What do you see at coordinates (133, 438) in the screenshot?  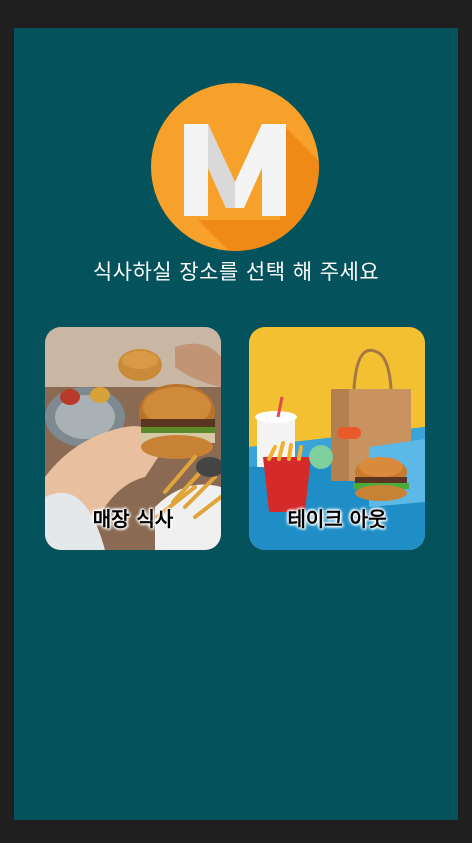 I see `dine-in-button: 매장 식사` at bounding box center [133, 438].